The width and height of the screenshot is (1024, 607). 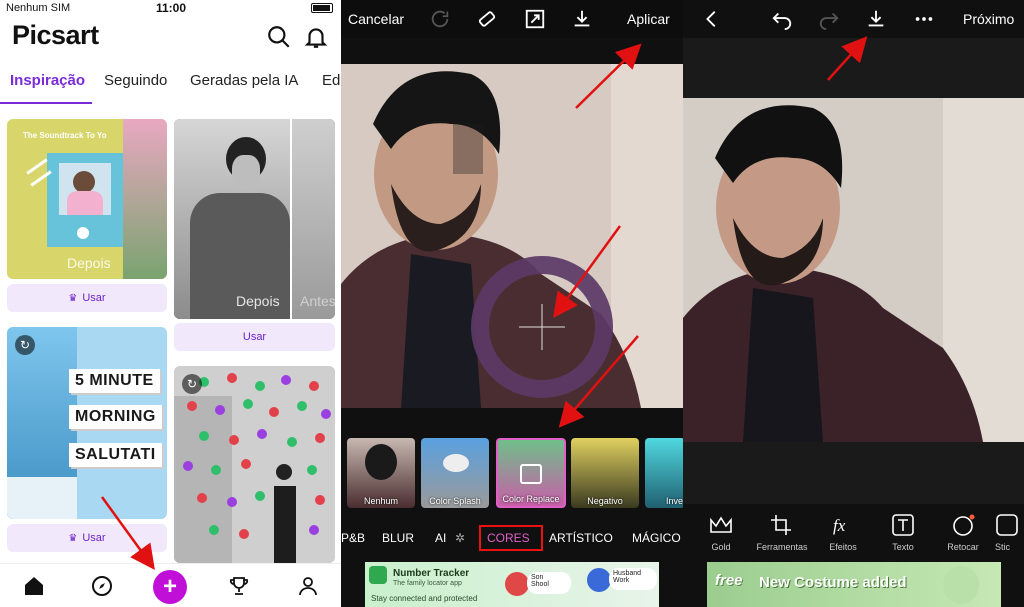 I want to click on arrow-to-download, so click(x=847, y=58).